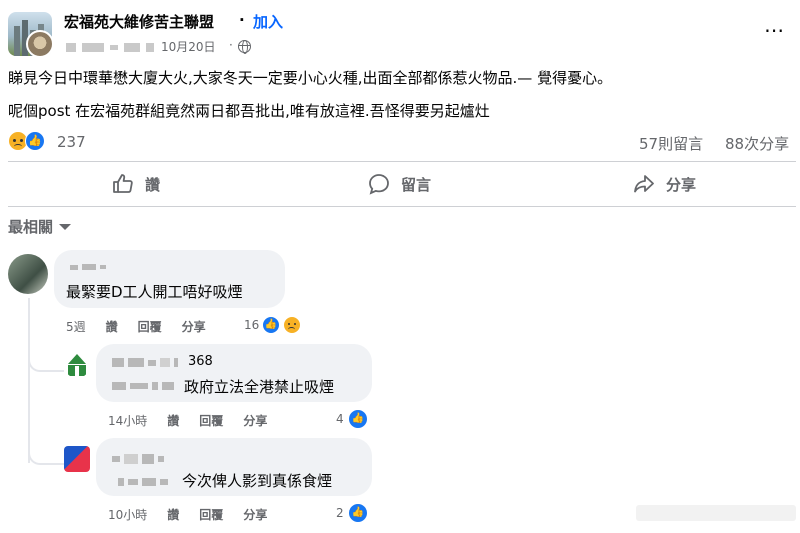  Describe the element at coordinates (194, 326) in the screenshot. I see `comment-share-button: 分享` at that location.